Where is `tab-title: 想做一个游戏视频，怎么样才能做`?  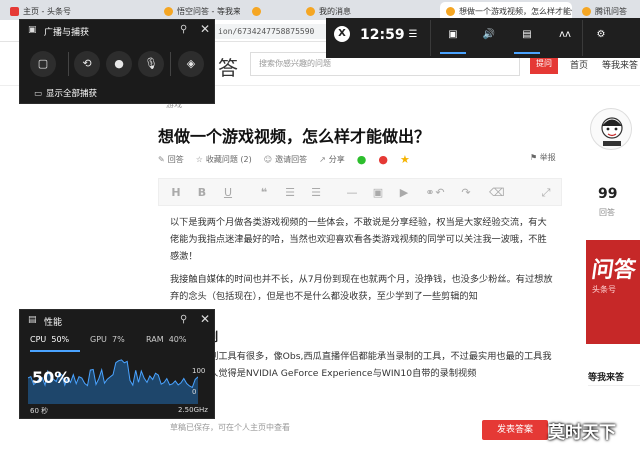 tab-title: 想做一个游戏视频，怎么样才能做 is located at coordinates (515, 11).